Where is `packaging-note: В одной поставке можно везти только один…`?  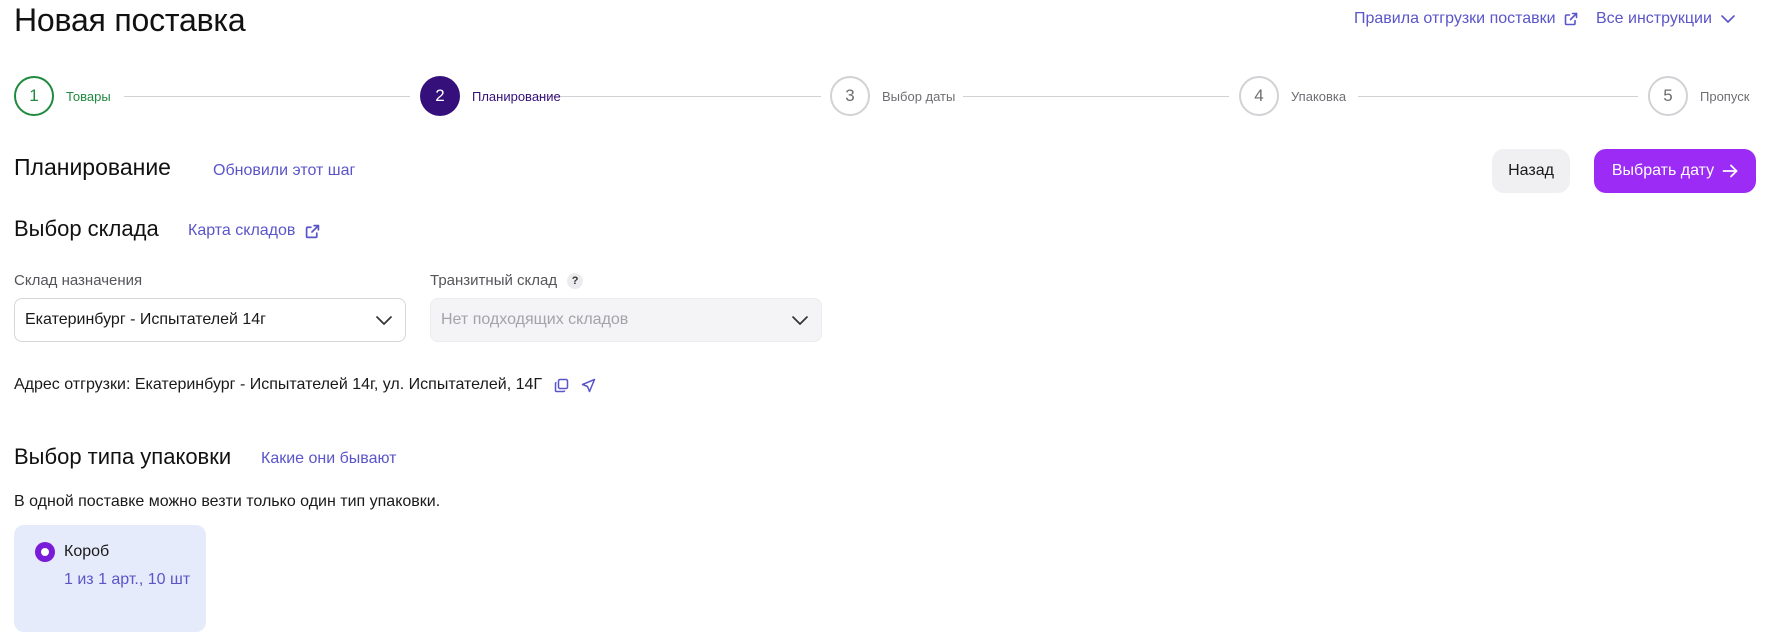
packaging-note: В одной поставке можно везти только один… is located at coordinates (227, 501).